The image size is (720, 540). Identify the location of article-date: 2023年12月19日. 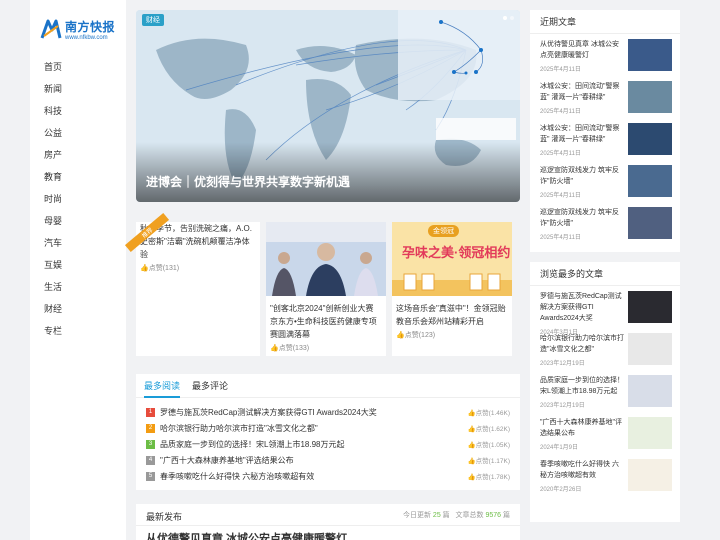
(562, 406).